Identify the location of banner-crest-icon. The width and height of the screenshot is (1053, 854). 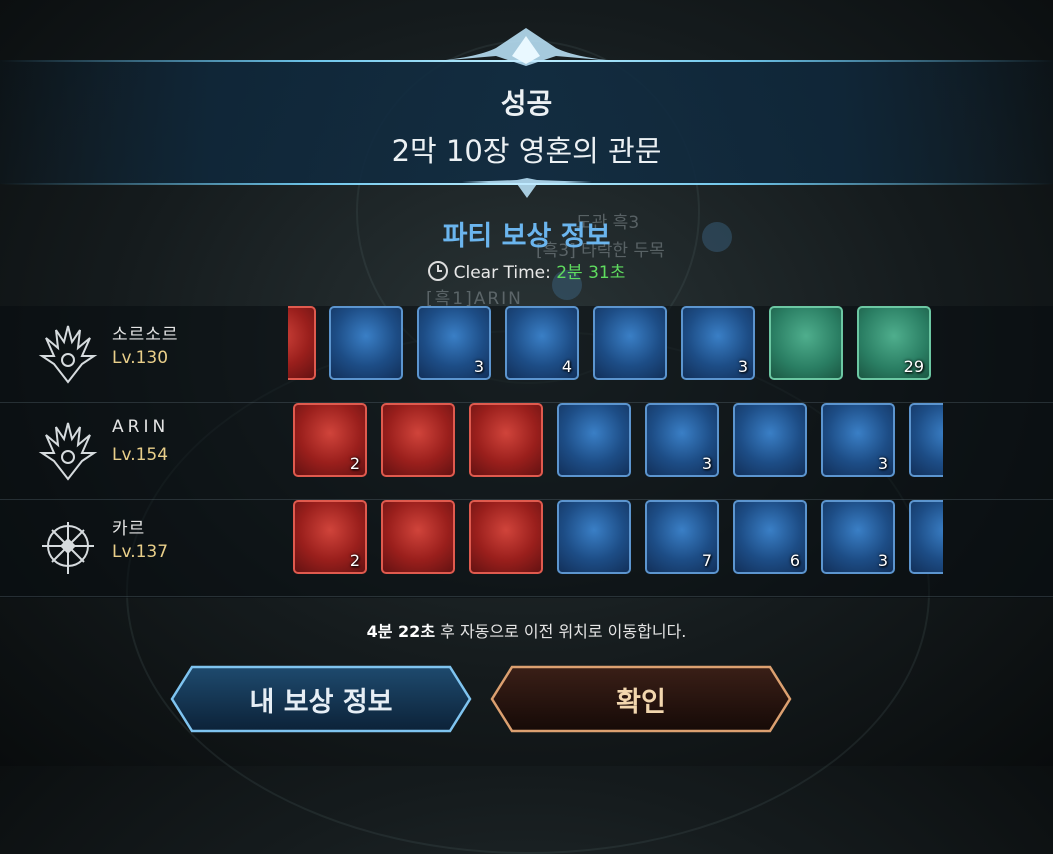
(526, 47).